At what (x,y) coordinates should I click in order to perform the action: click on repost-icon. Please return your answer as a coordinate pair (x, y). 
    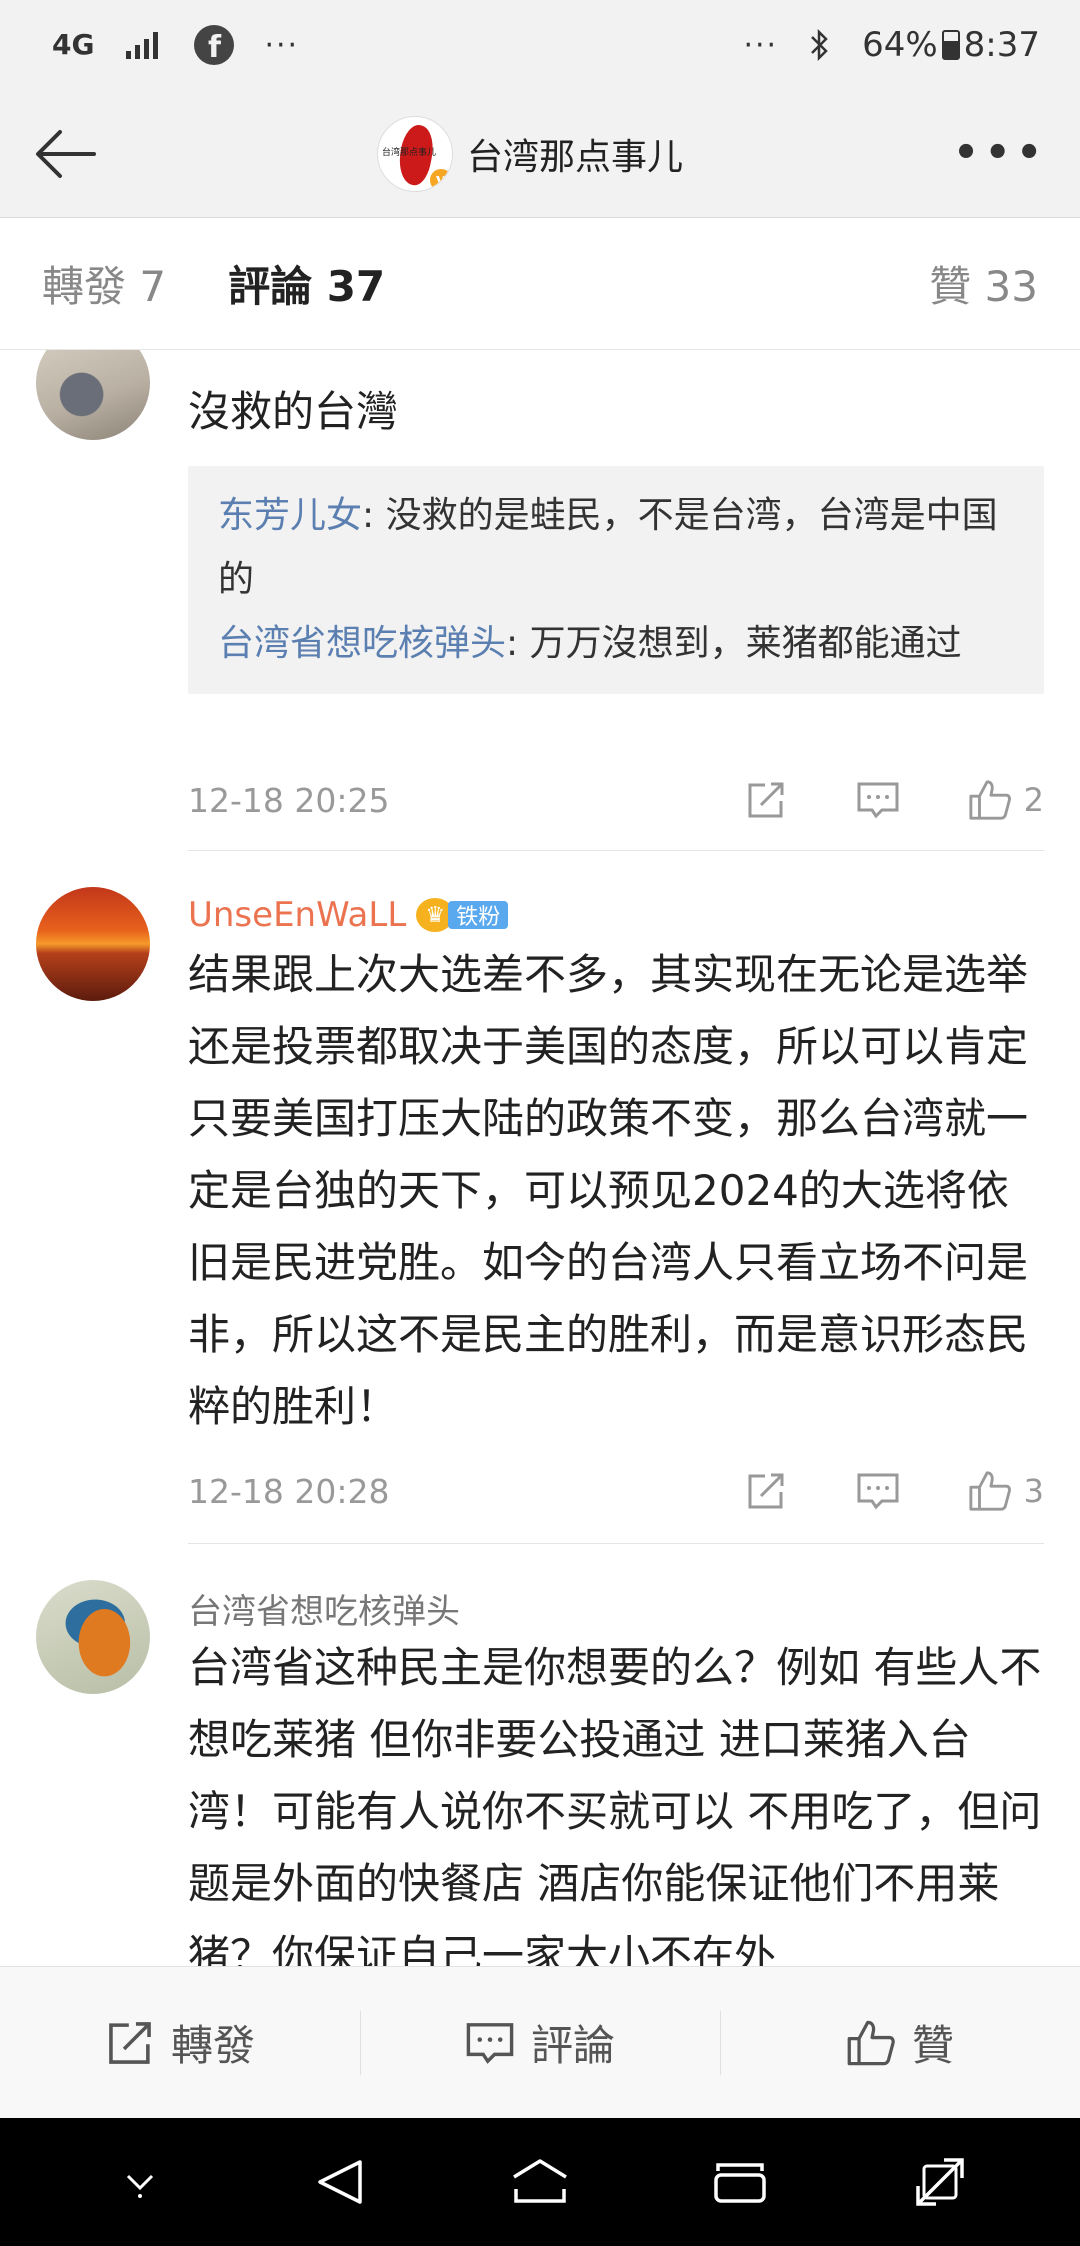
    Looking at the image, I should click on (130, 2042).